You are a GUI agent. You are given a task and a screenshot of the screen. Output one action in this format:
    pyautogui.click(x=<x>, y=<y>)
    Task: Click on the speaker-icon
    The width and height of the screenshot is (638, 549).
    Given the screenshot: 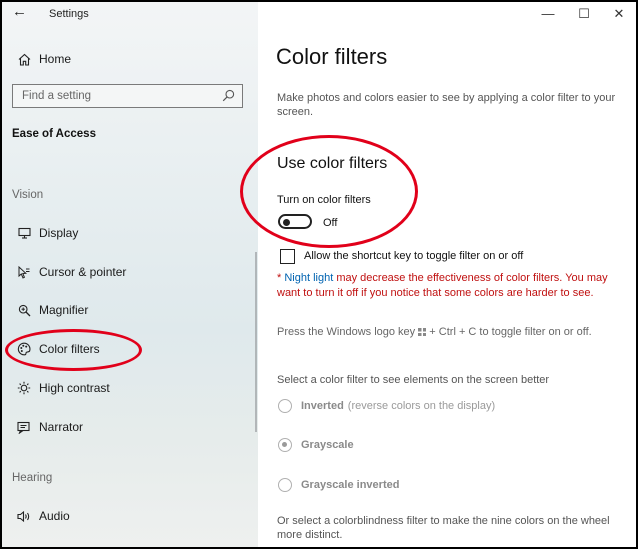 What is the action you would take?
    pyautogui.click(x=24, y=516)
    